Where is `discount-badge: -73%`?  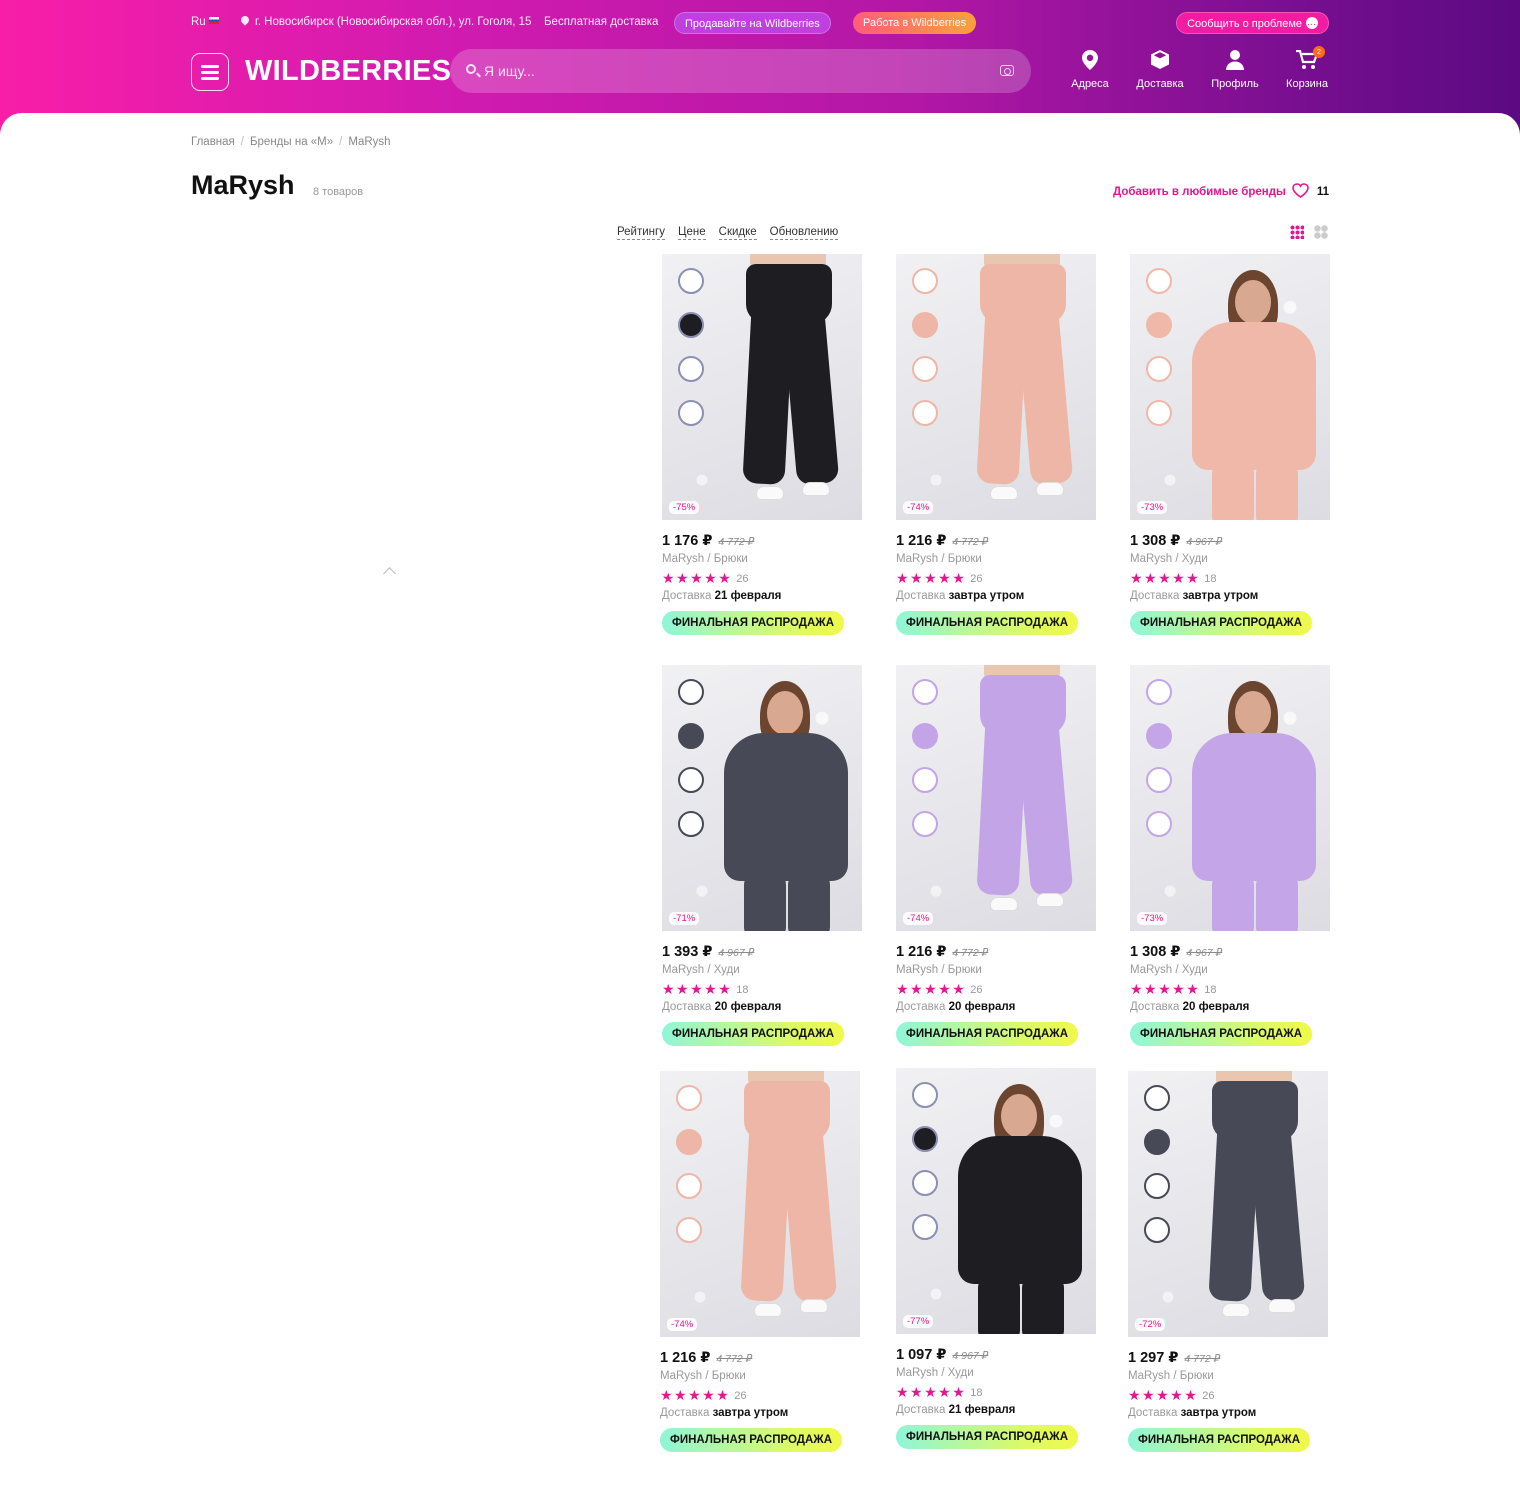 discount-badge: -73% is located at coordinates (1152, 918).